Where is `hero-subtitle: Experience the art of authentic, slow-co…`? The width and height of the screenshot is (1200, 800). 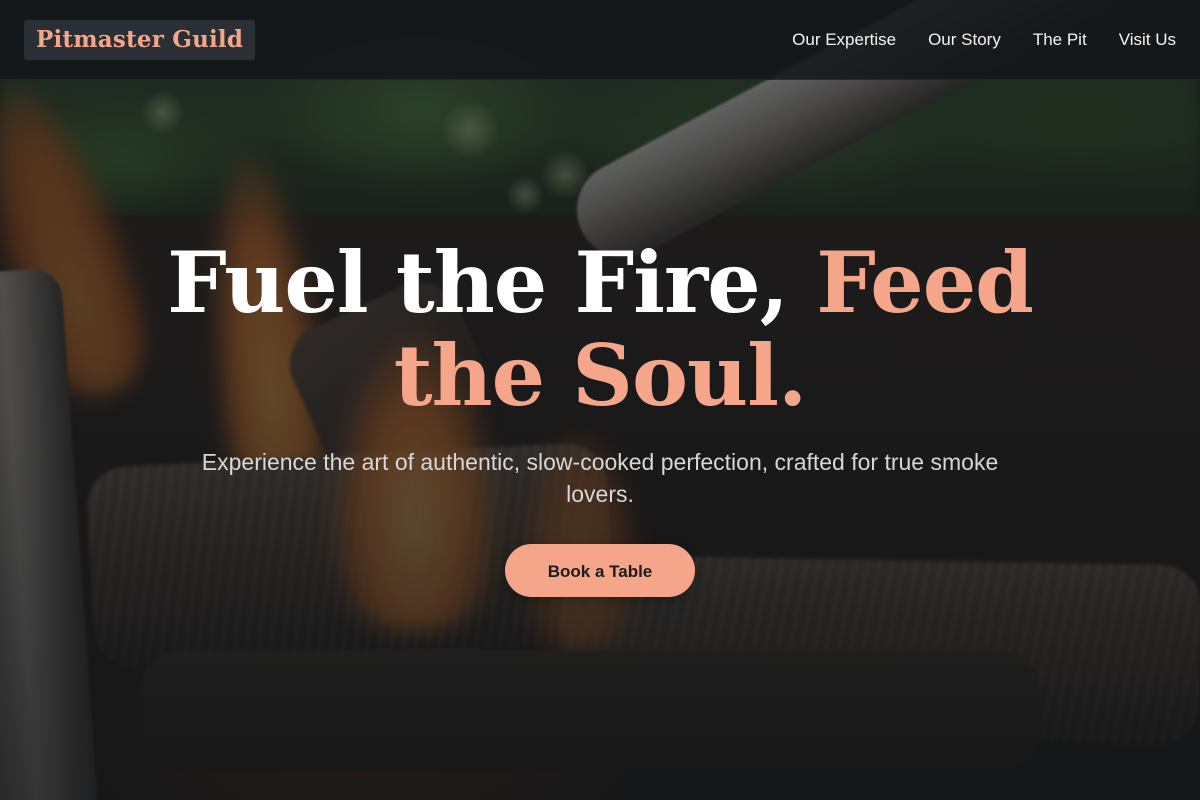
hero-subtitle: Experience the art of authentic, slow-co… is located at coordinates (600, 478).